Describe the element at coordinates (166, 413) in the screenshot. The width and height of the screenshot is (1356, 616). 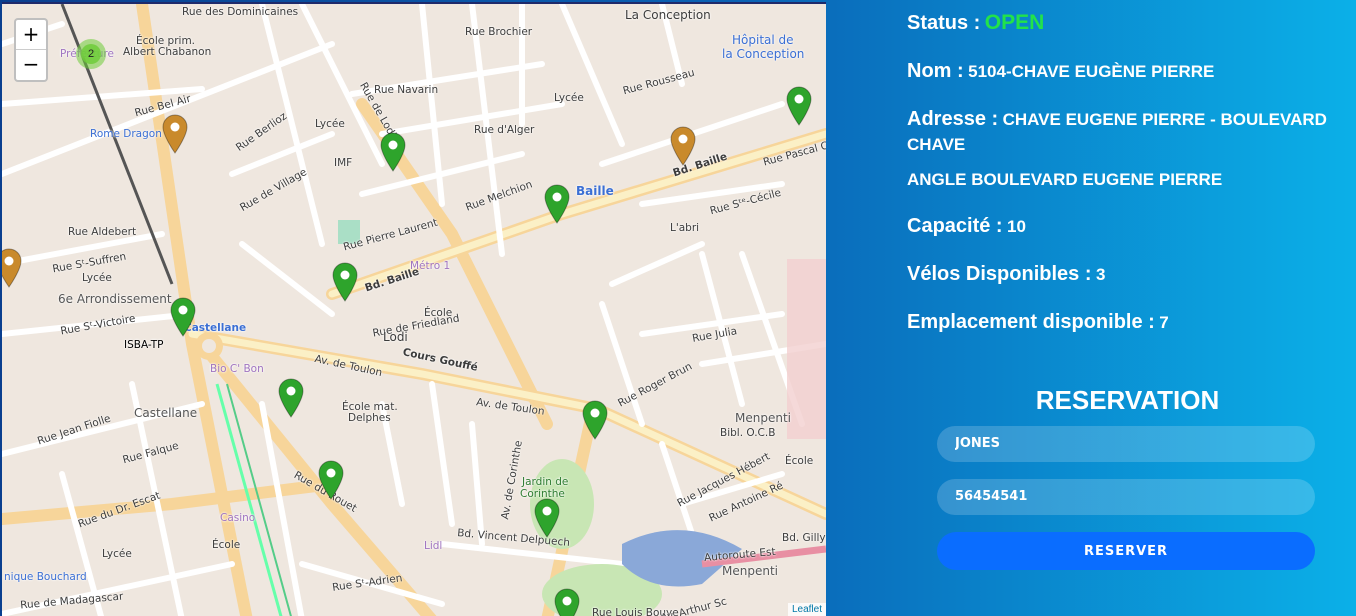
I see `district-label: Castellane` at that location.